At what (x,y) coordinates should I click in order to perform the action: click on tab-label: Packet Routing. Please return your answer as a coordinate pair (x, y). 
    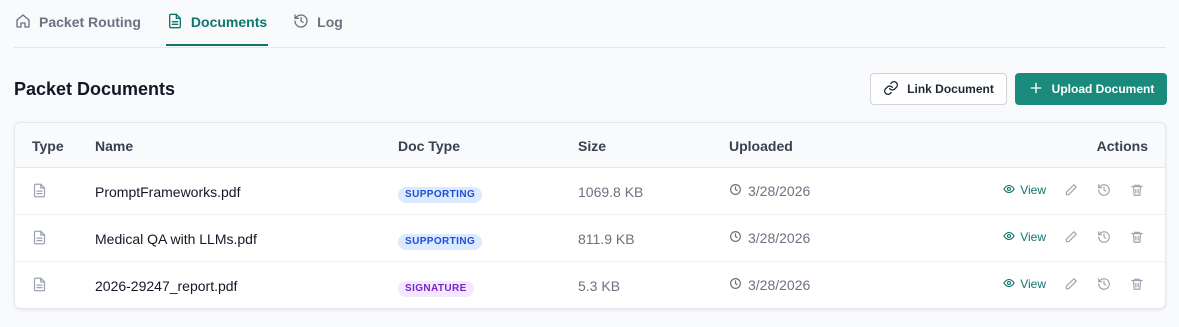
    Looking at the image, I should click on (90, 22).